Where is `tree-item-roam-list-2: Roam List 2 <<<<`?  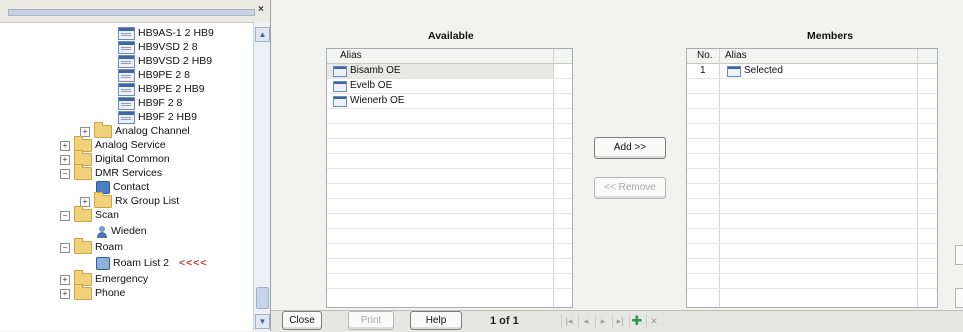 tree-item-roam-list-2: Roam List 2 <<<< is located at coordinates (152, 263).